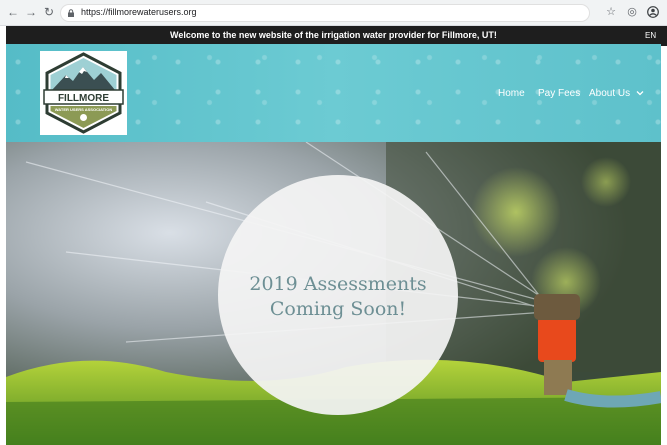 Image resolution: width=667 pixels, height=445 pixels. Describe the element at coordinates (651, 35) in the screenshot. I see `language-label: EN` at that location.